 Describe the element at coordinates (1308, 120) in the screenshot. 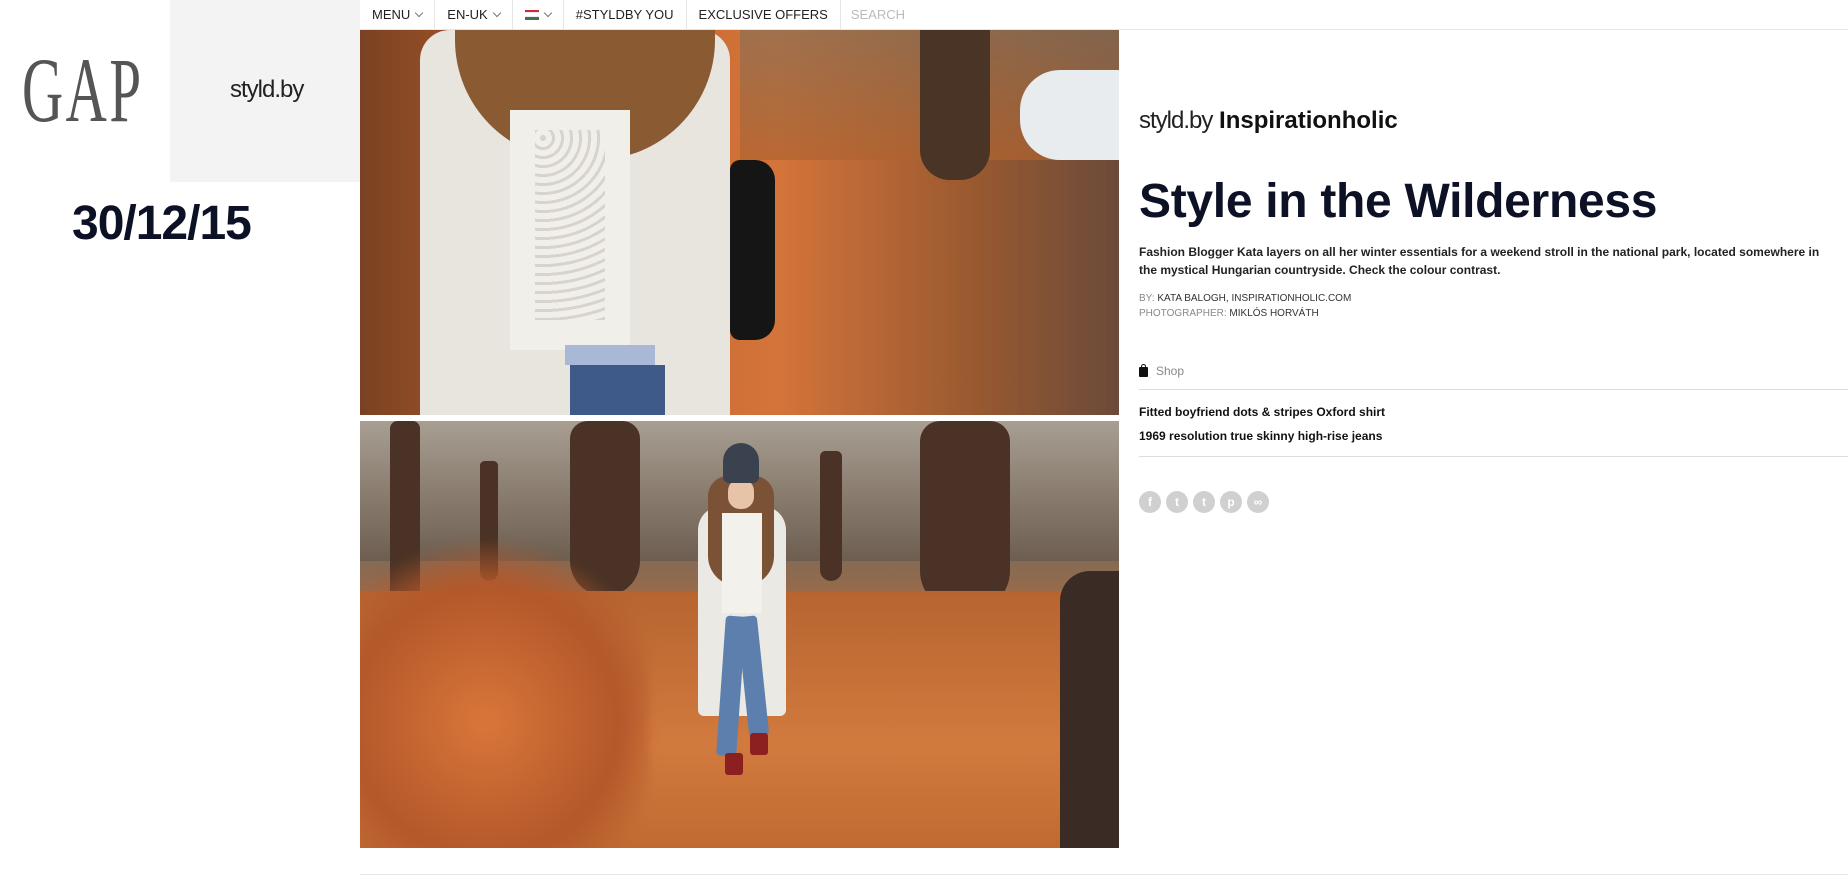

I see `blogger-name: Inspirationholic` at that location.